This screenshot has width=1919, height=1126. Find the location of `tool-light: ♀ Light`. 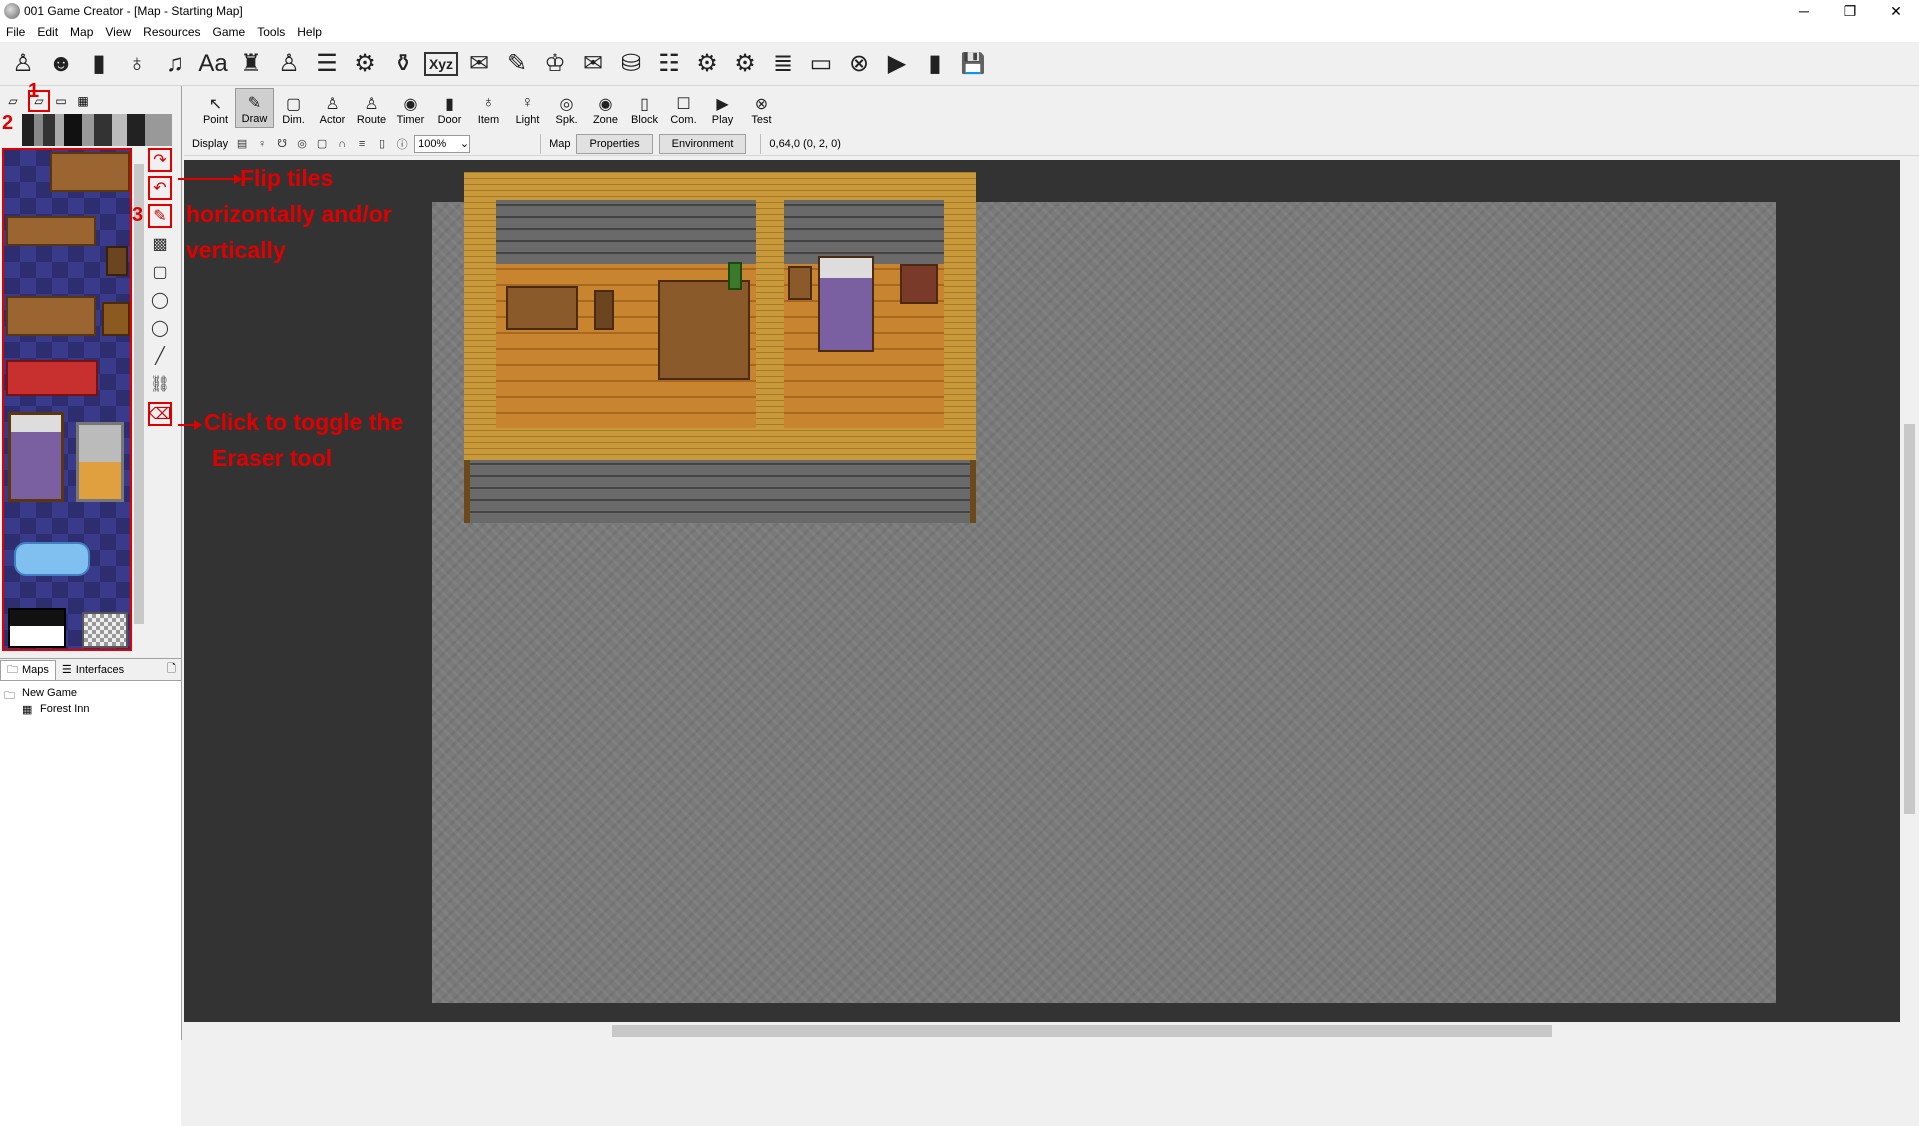

tool-light: ♀ Light is located at coordinates (527, 108).